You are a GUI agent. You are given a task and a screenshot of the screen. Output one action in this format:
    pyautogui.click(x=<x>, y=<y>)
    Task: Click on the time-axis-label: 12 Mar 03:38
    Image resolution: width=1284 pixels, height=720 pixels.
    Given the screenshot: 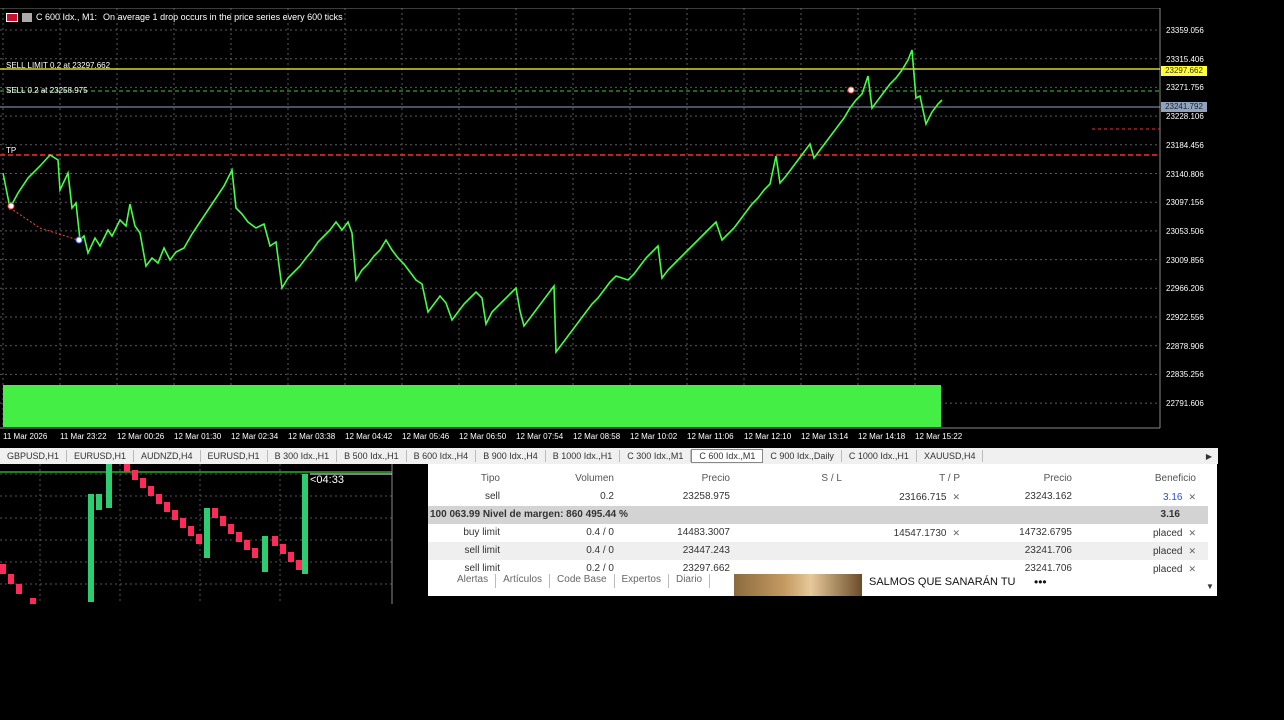 What is the action you would take?
    pyautogui.click(x=312, y=436)
    